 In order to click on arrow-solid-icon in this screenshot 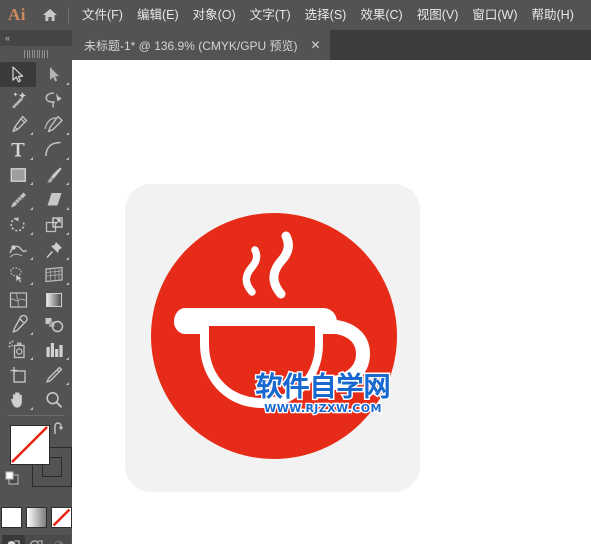, I will do `click(17, 74)`.